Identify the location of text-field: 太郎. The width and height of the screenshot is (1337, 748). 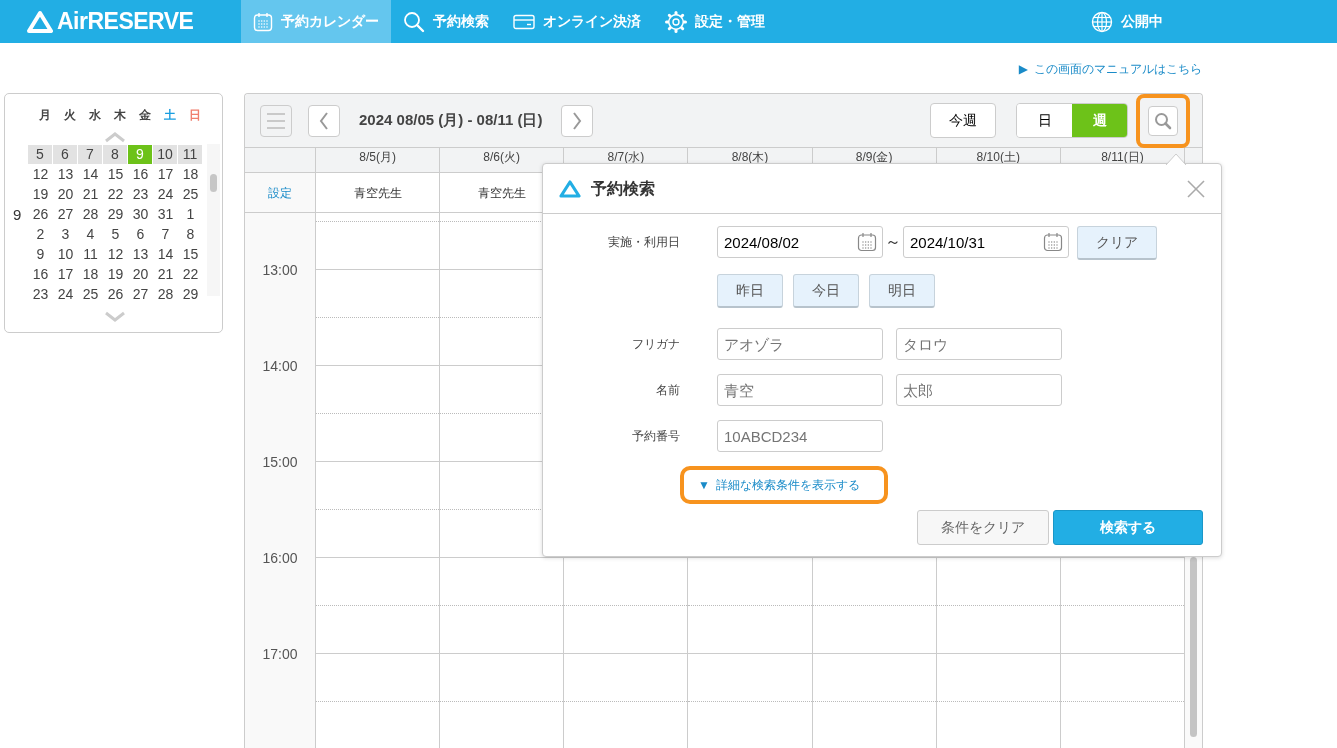
(979, 390).